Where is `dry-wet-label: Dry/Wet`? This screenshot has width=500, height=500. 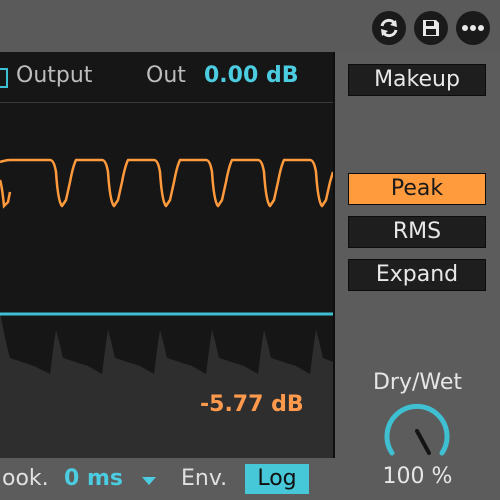
dry-wet-label: Dry/Wet is located at coordinates (417, 382).